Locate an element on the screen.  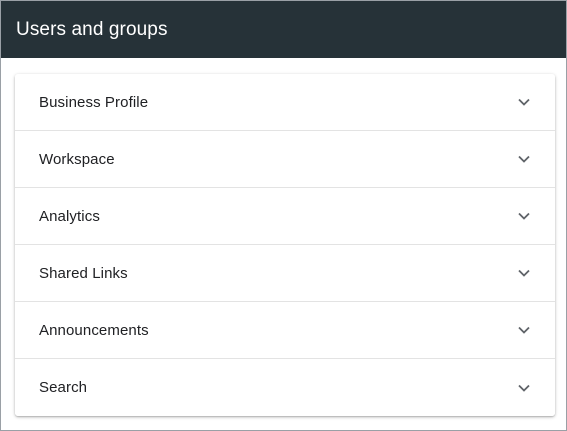
accordion-item-label: Analytics is located at coordinates (69, 216).